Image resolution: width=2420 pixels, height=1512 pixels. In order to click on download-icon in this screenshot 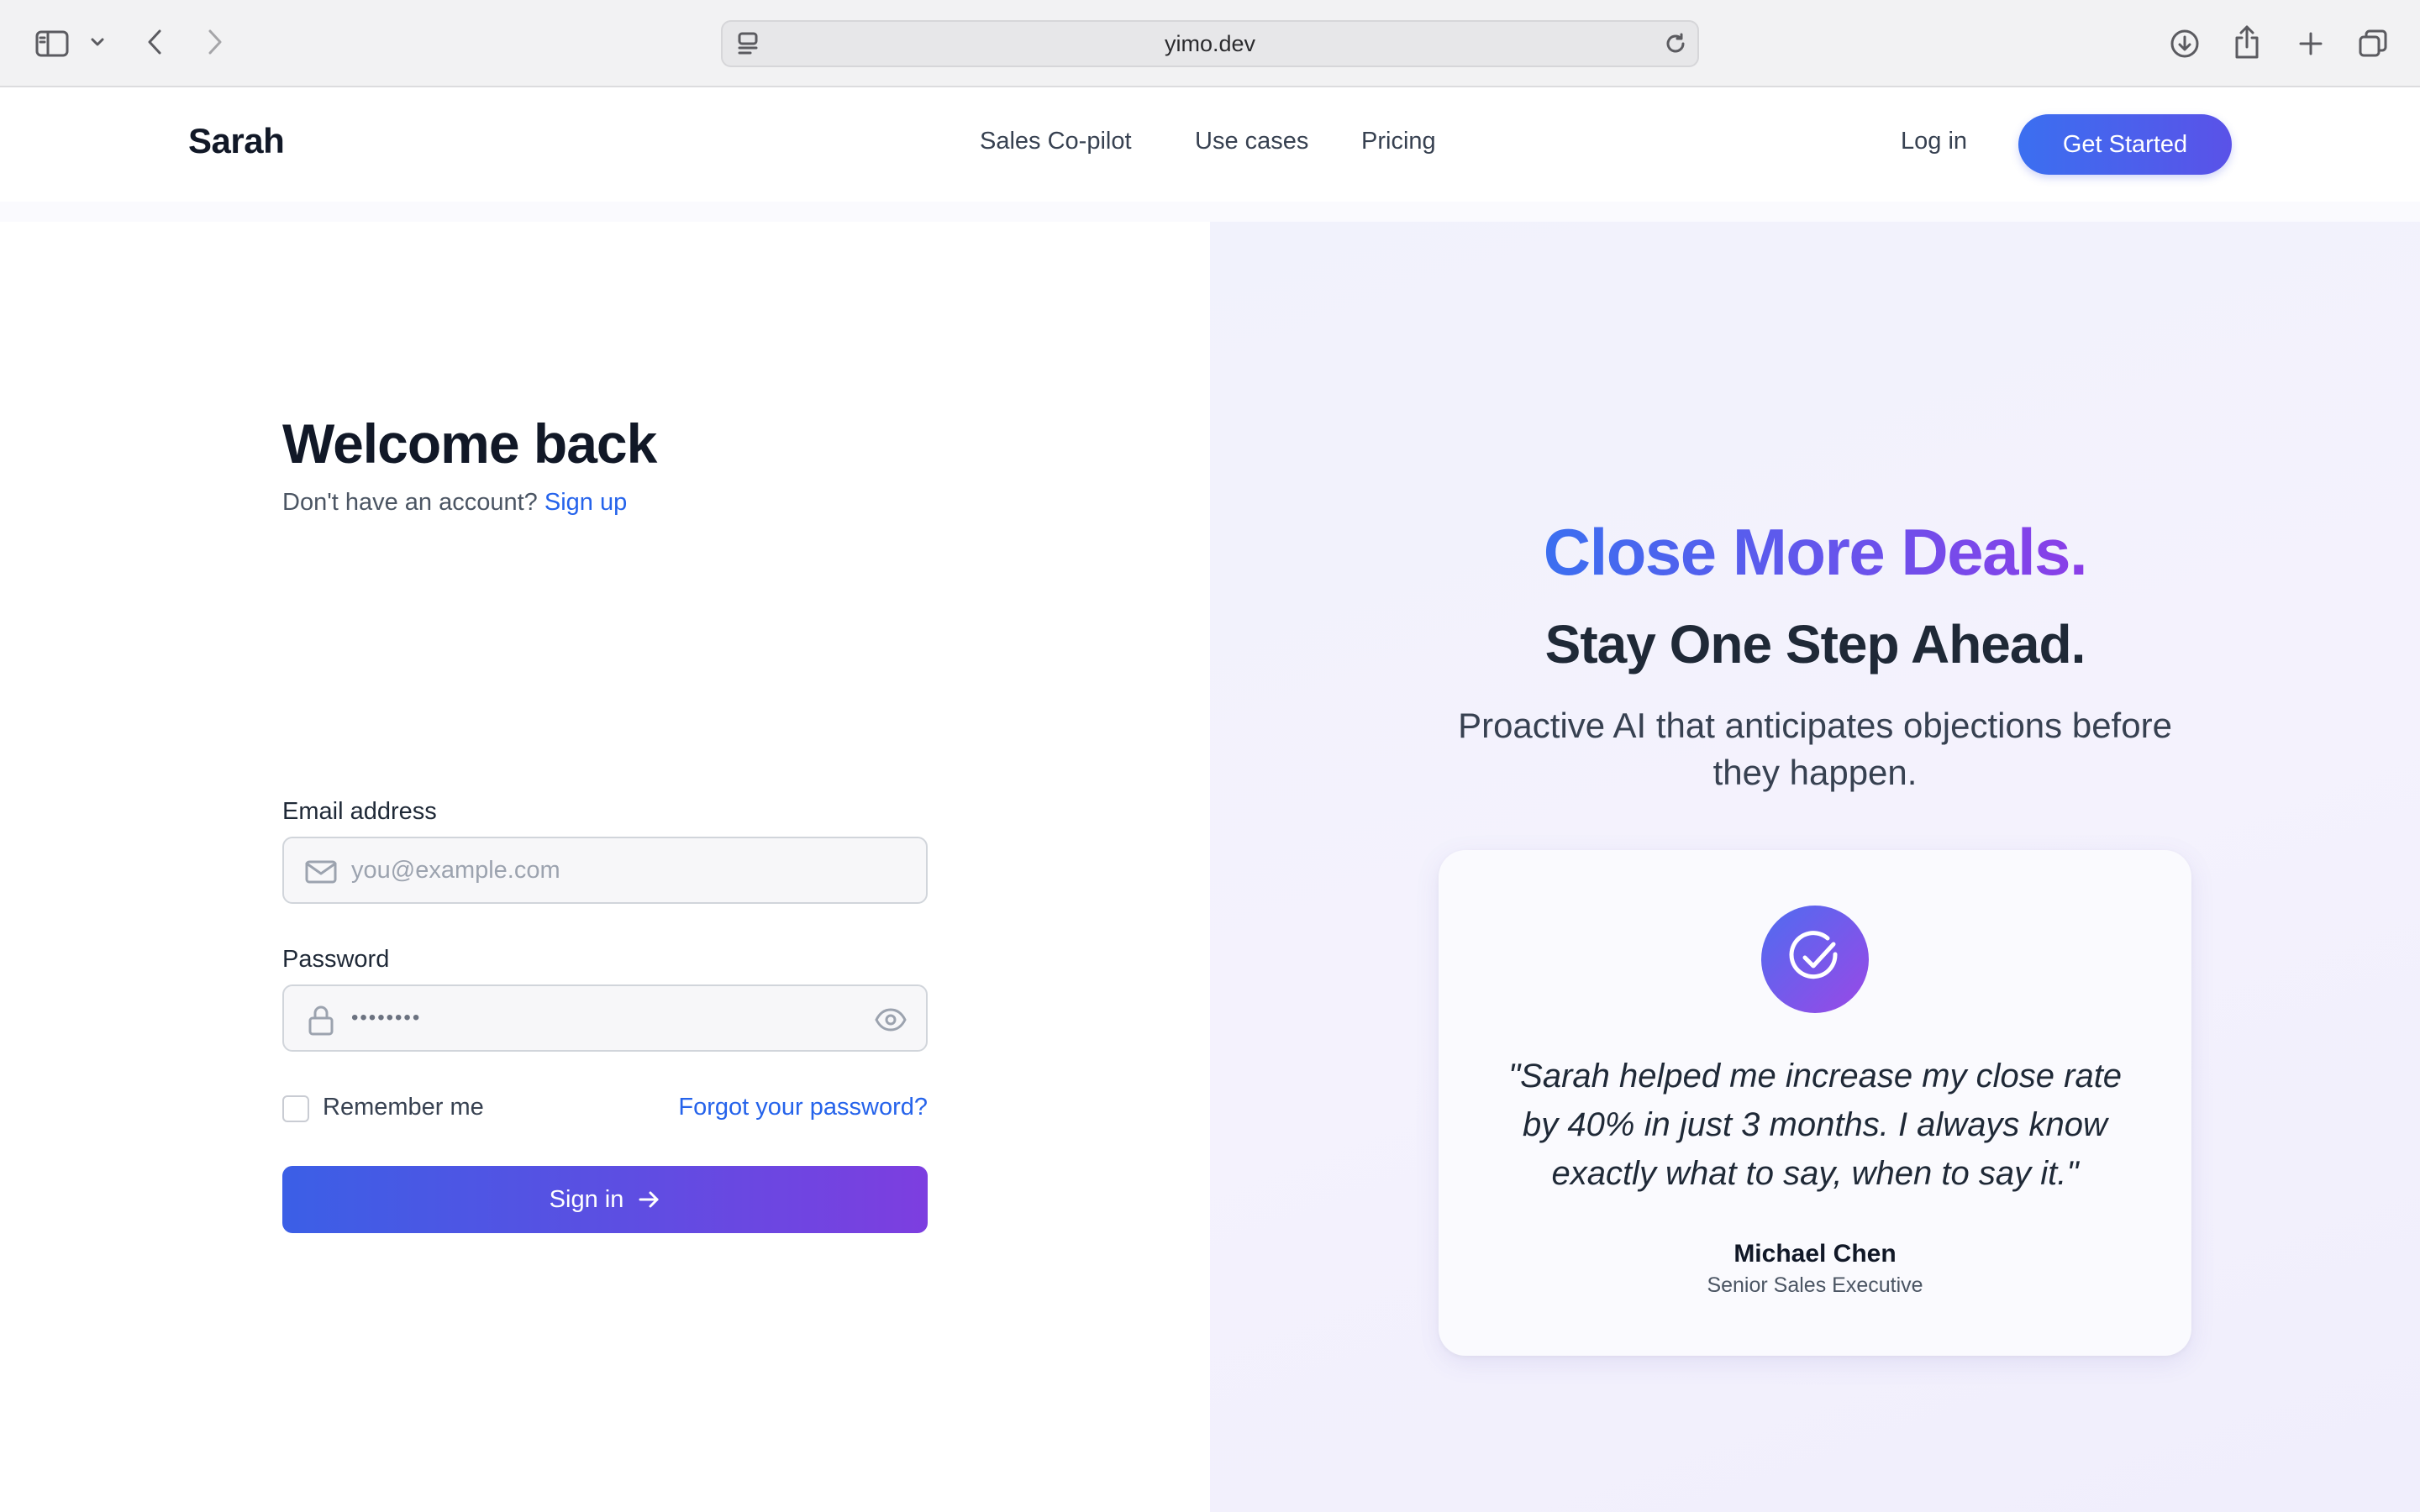, I will do `click(2184, 43)`.